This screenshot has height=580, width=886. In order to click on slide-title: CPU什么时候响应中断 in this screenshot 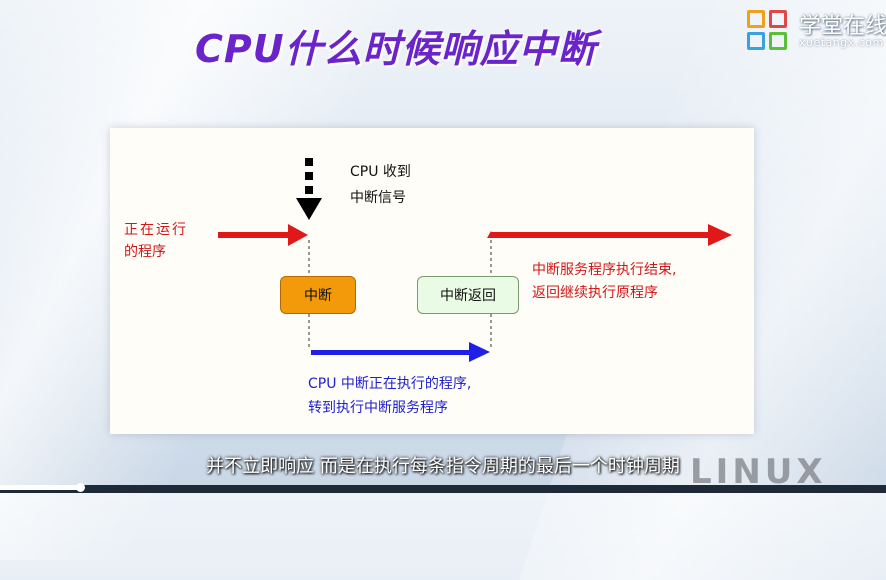, I will do `click(396, 49)`.